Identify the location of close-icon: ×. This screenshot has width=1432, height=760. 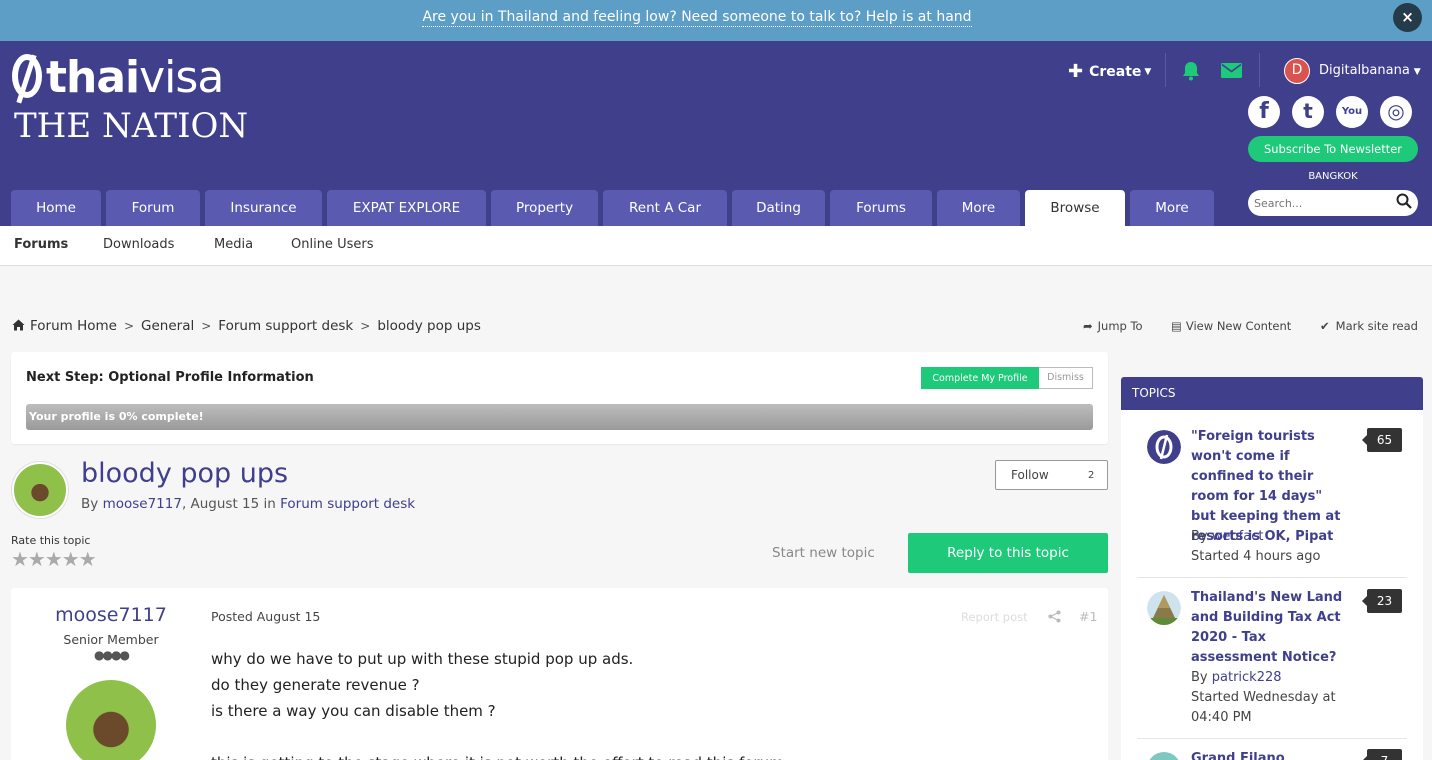
(1407, 17).